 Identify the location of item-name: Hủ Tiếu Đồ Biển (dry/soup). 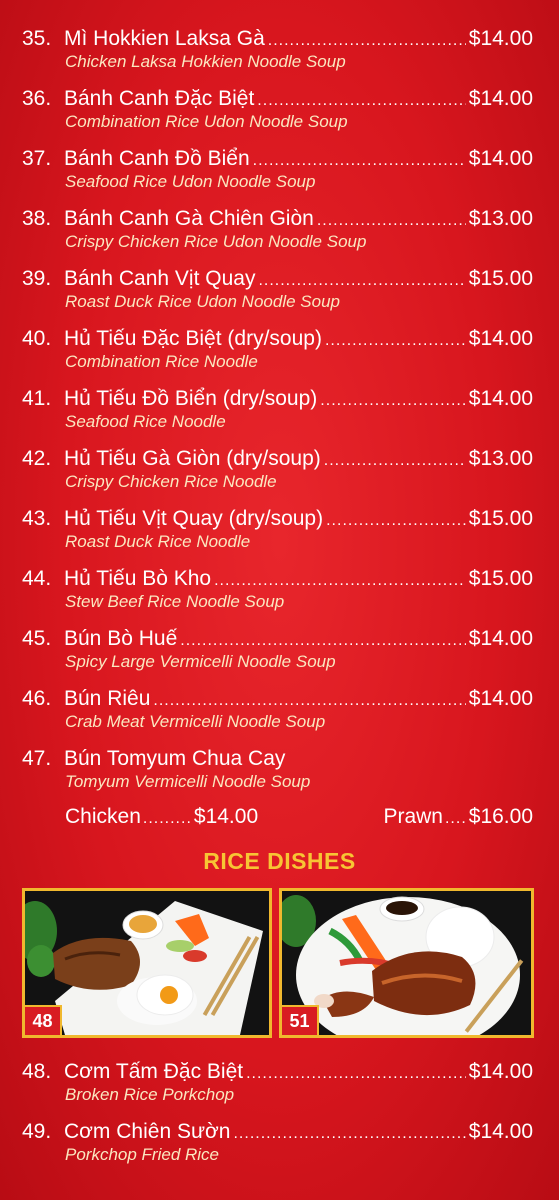
(191, 398).